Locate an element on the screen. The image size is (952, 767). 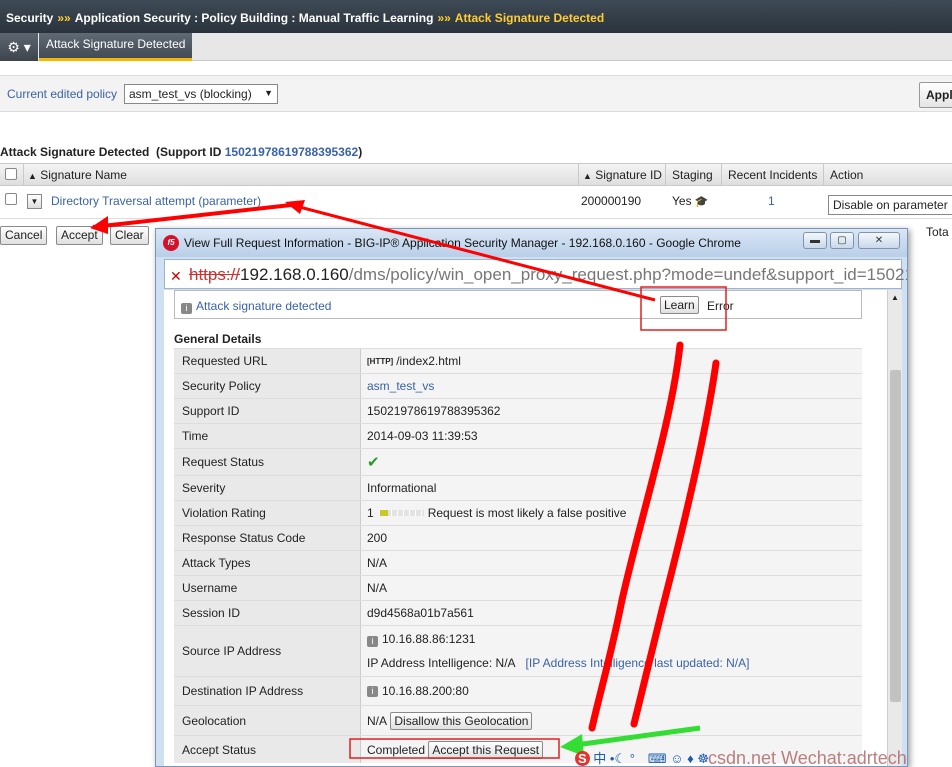
ime-tray-icons: 中 •☾ ° ⌨ ☺ ♦ ☸ is located at coordinates (651, 758).